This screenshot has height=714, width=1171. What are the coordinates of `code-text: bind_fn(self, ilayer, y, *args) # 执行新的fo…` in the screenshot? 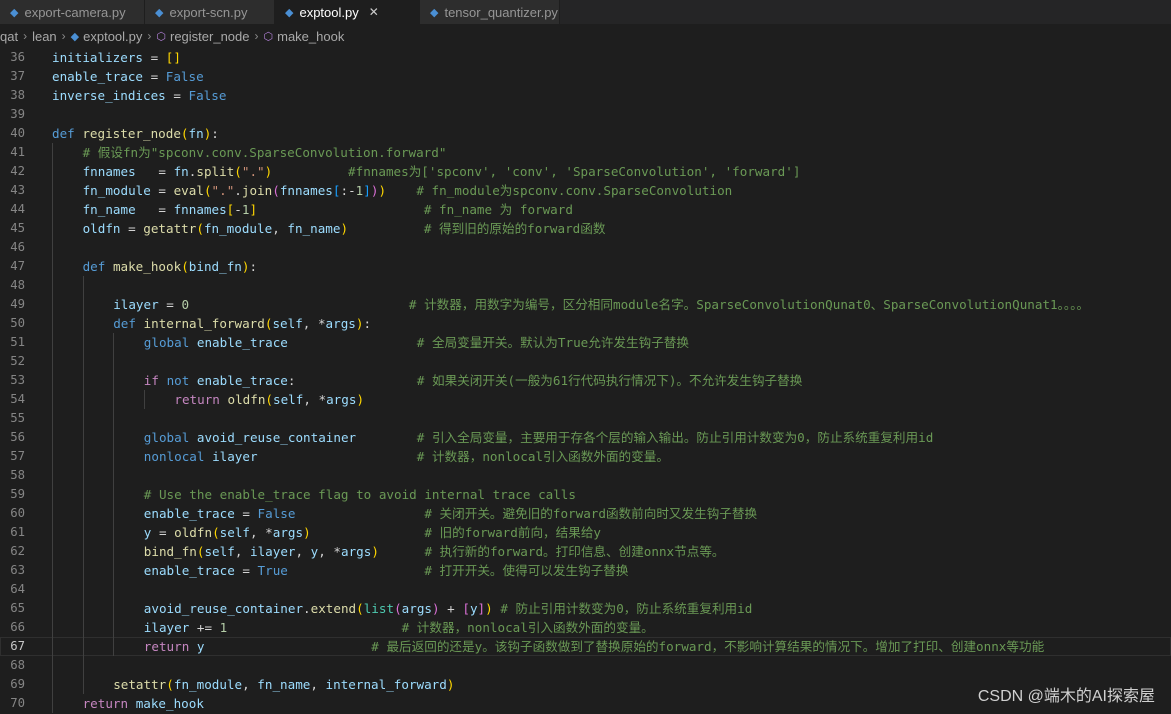 It's located at (434, 551).